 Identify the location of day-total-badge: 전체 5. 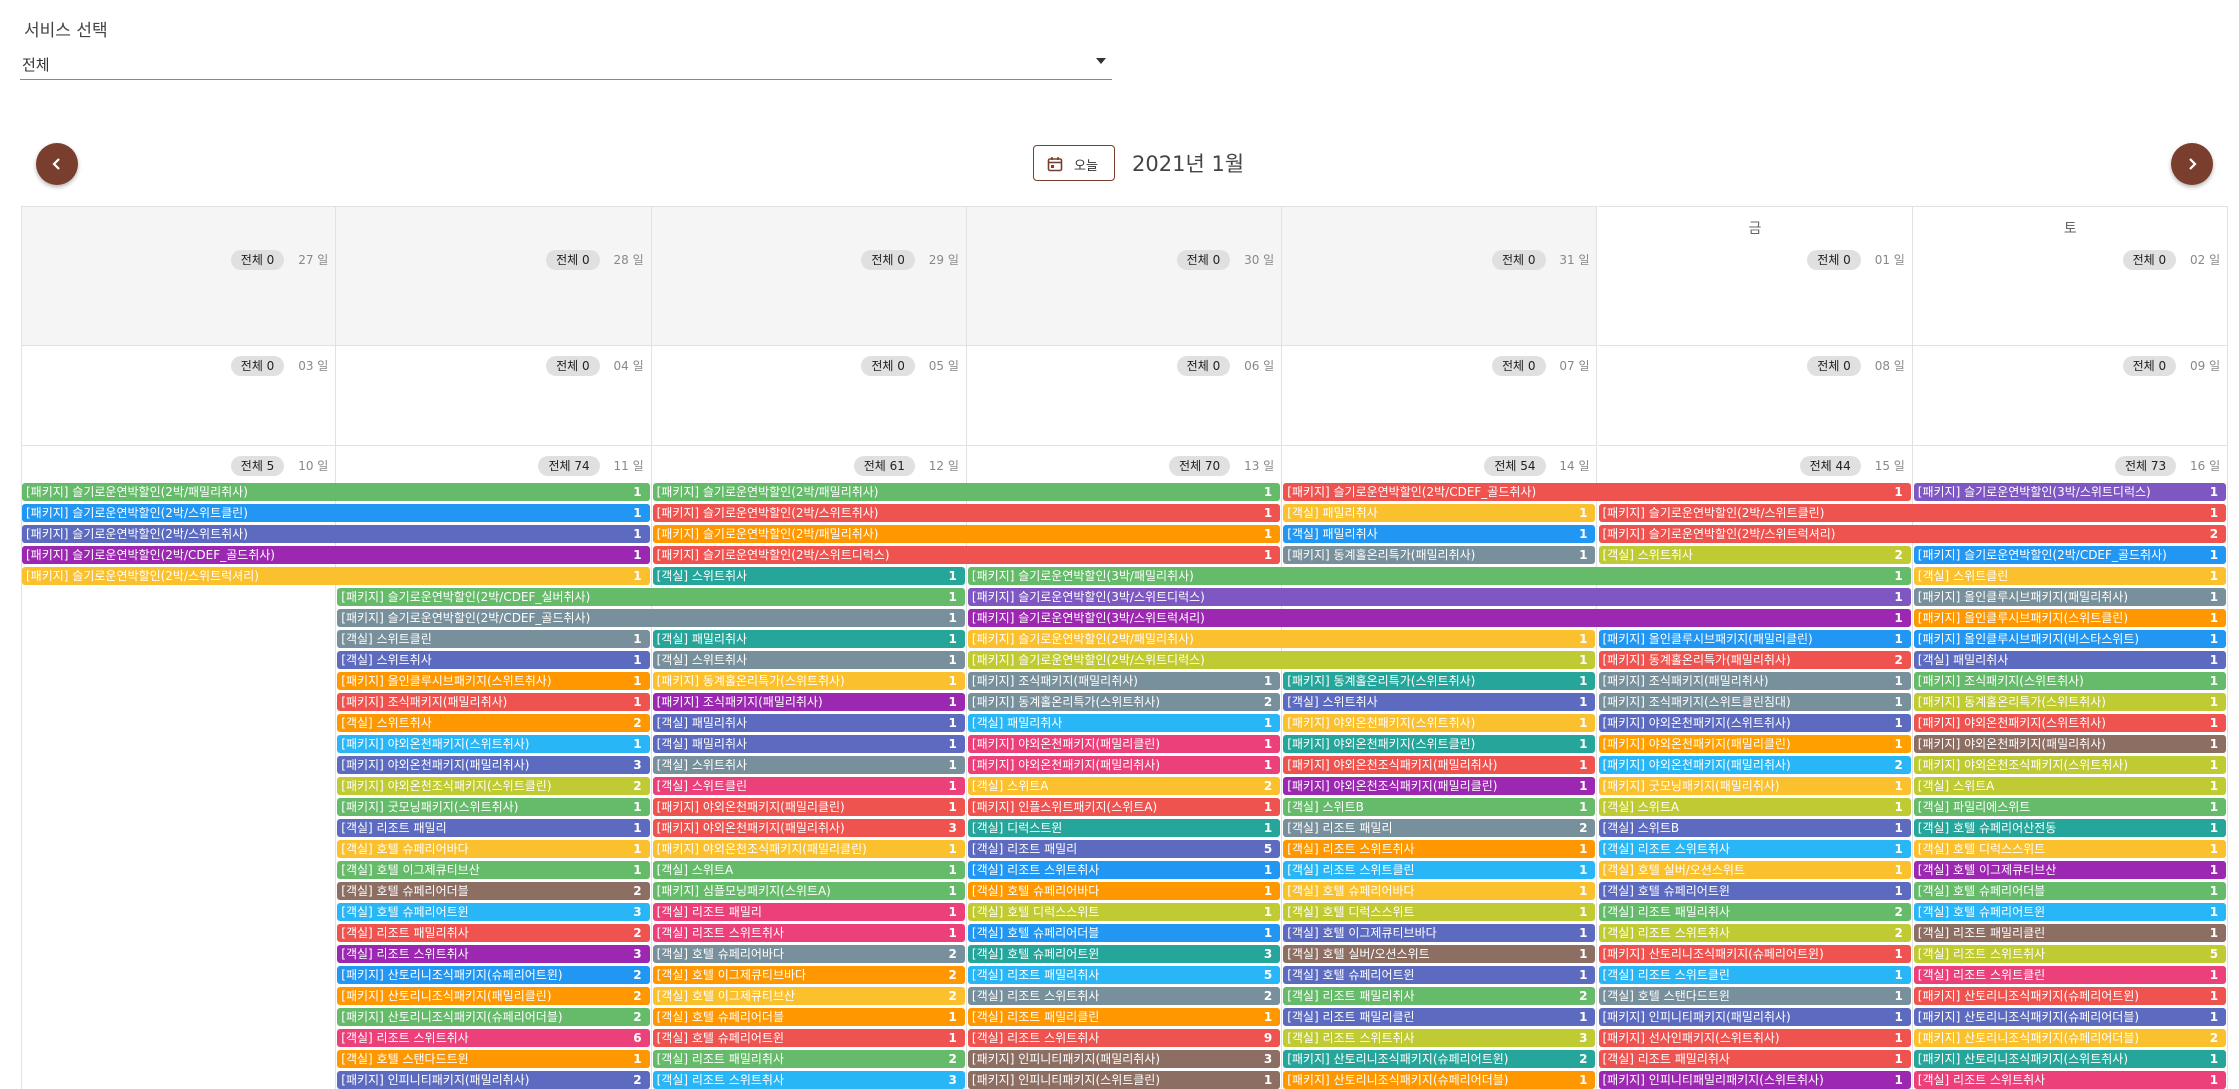
(257, 466).